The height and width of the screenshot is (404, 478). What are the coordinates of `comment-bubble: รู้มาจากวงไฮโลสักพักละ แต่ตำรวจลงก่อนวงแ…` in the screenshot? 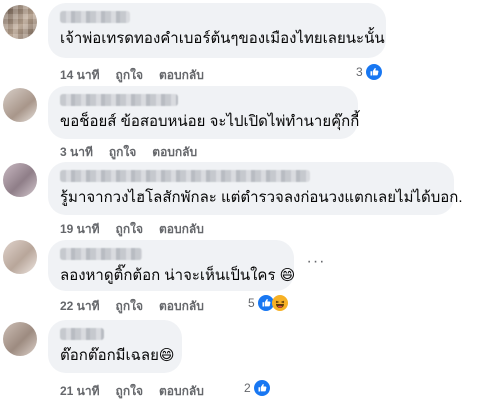 It's located at (255, 188).